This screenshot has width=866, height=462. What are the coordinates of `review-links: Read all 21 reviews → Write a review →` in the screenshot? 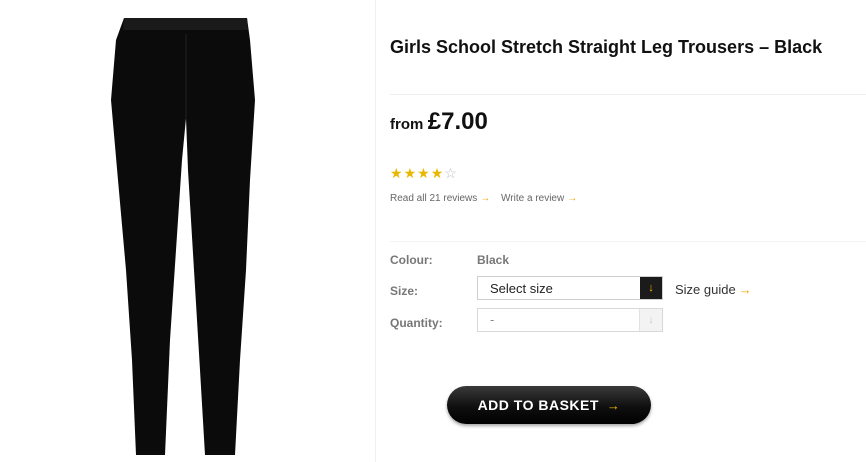 It's located at (487, 198).